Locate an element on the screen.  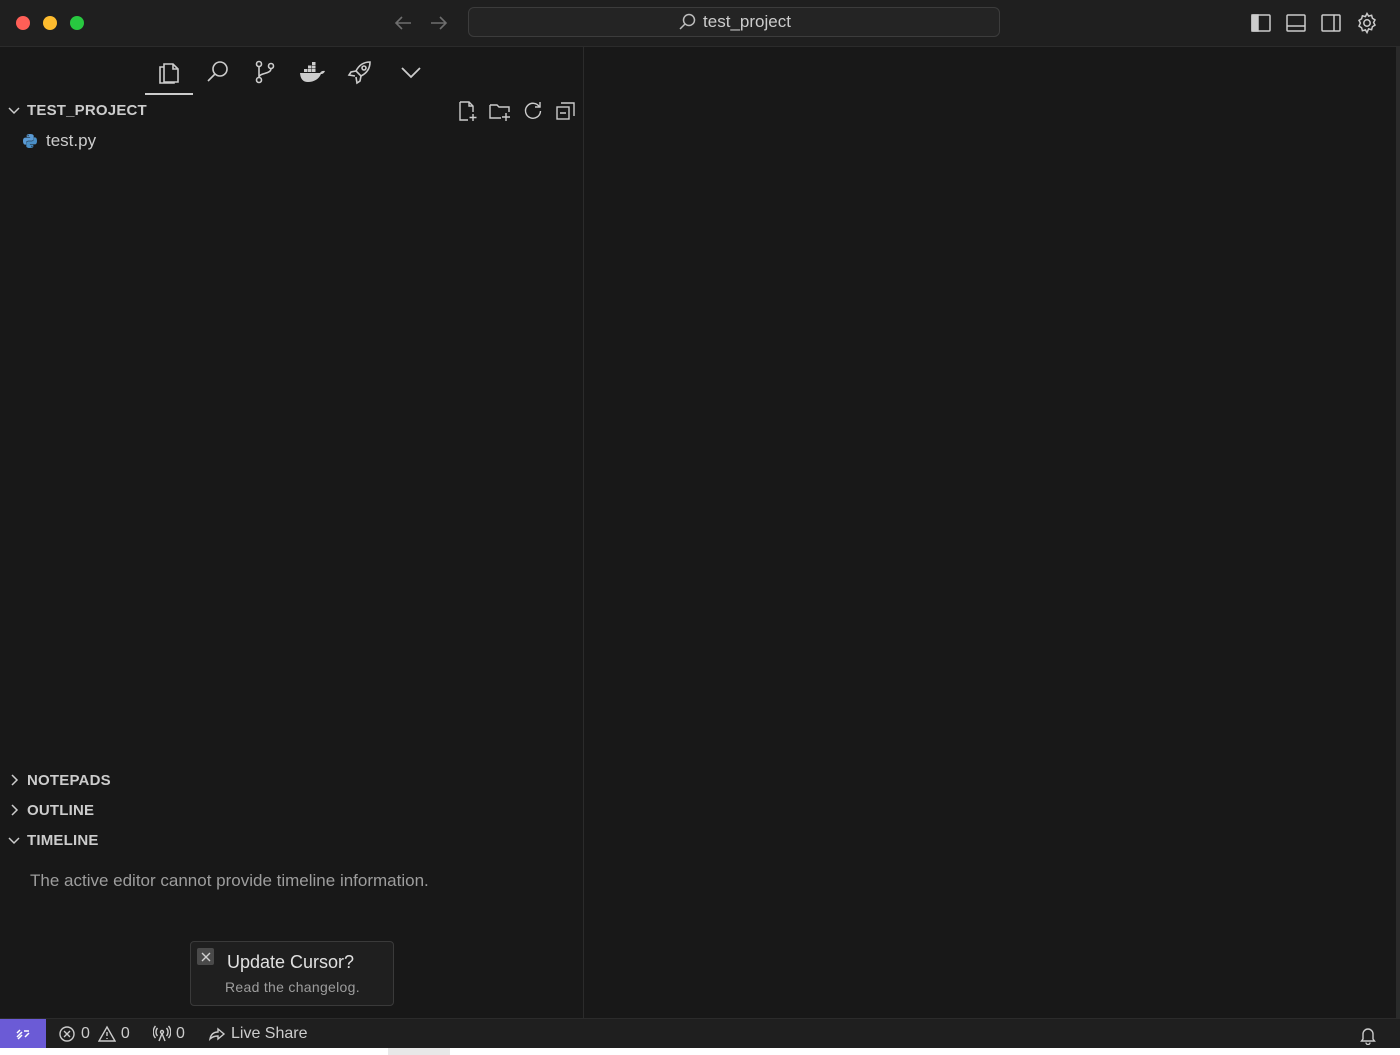
new-folder-icon is located at coordinates (500, 111).